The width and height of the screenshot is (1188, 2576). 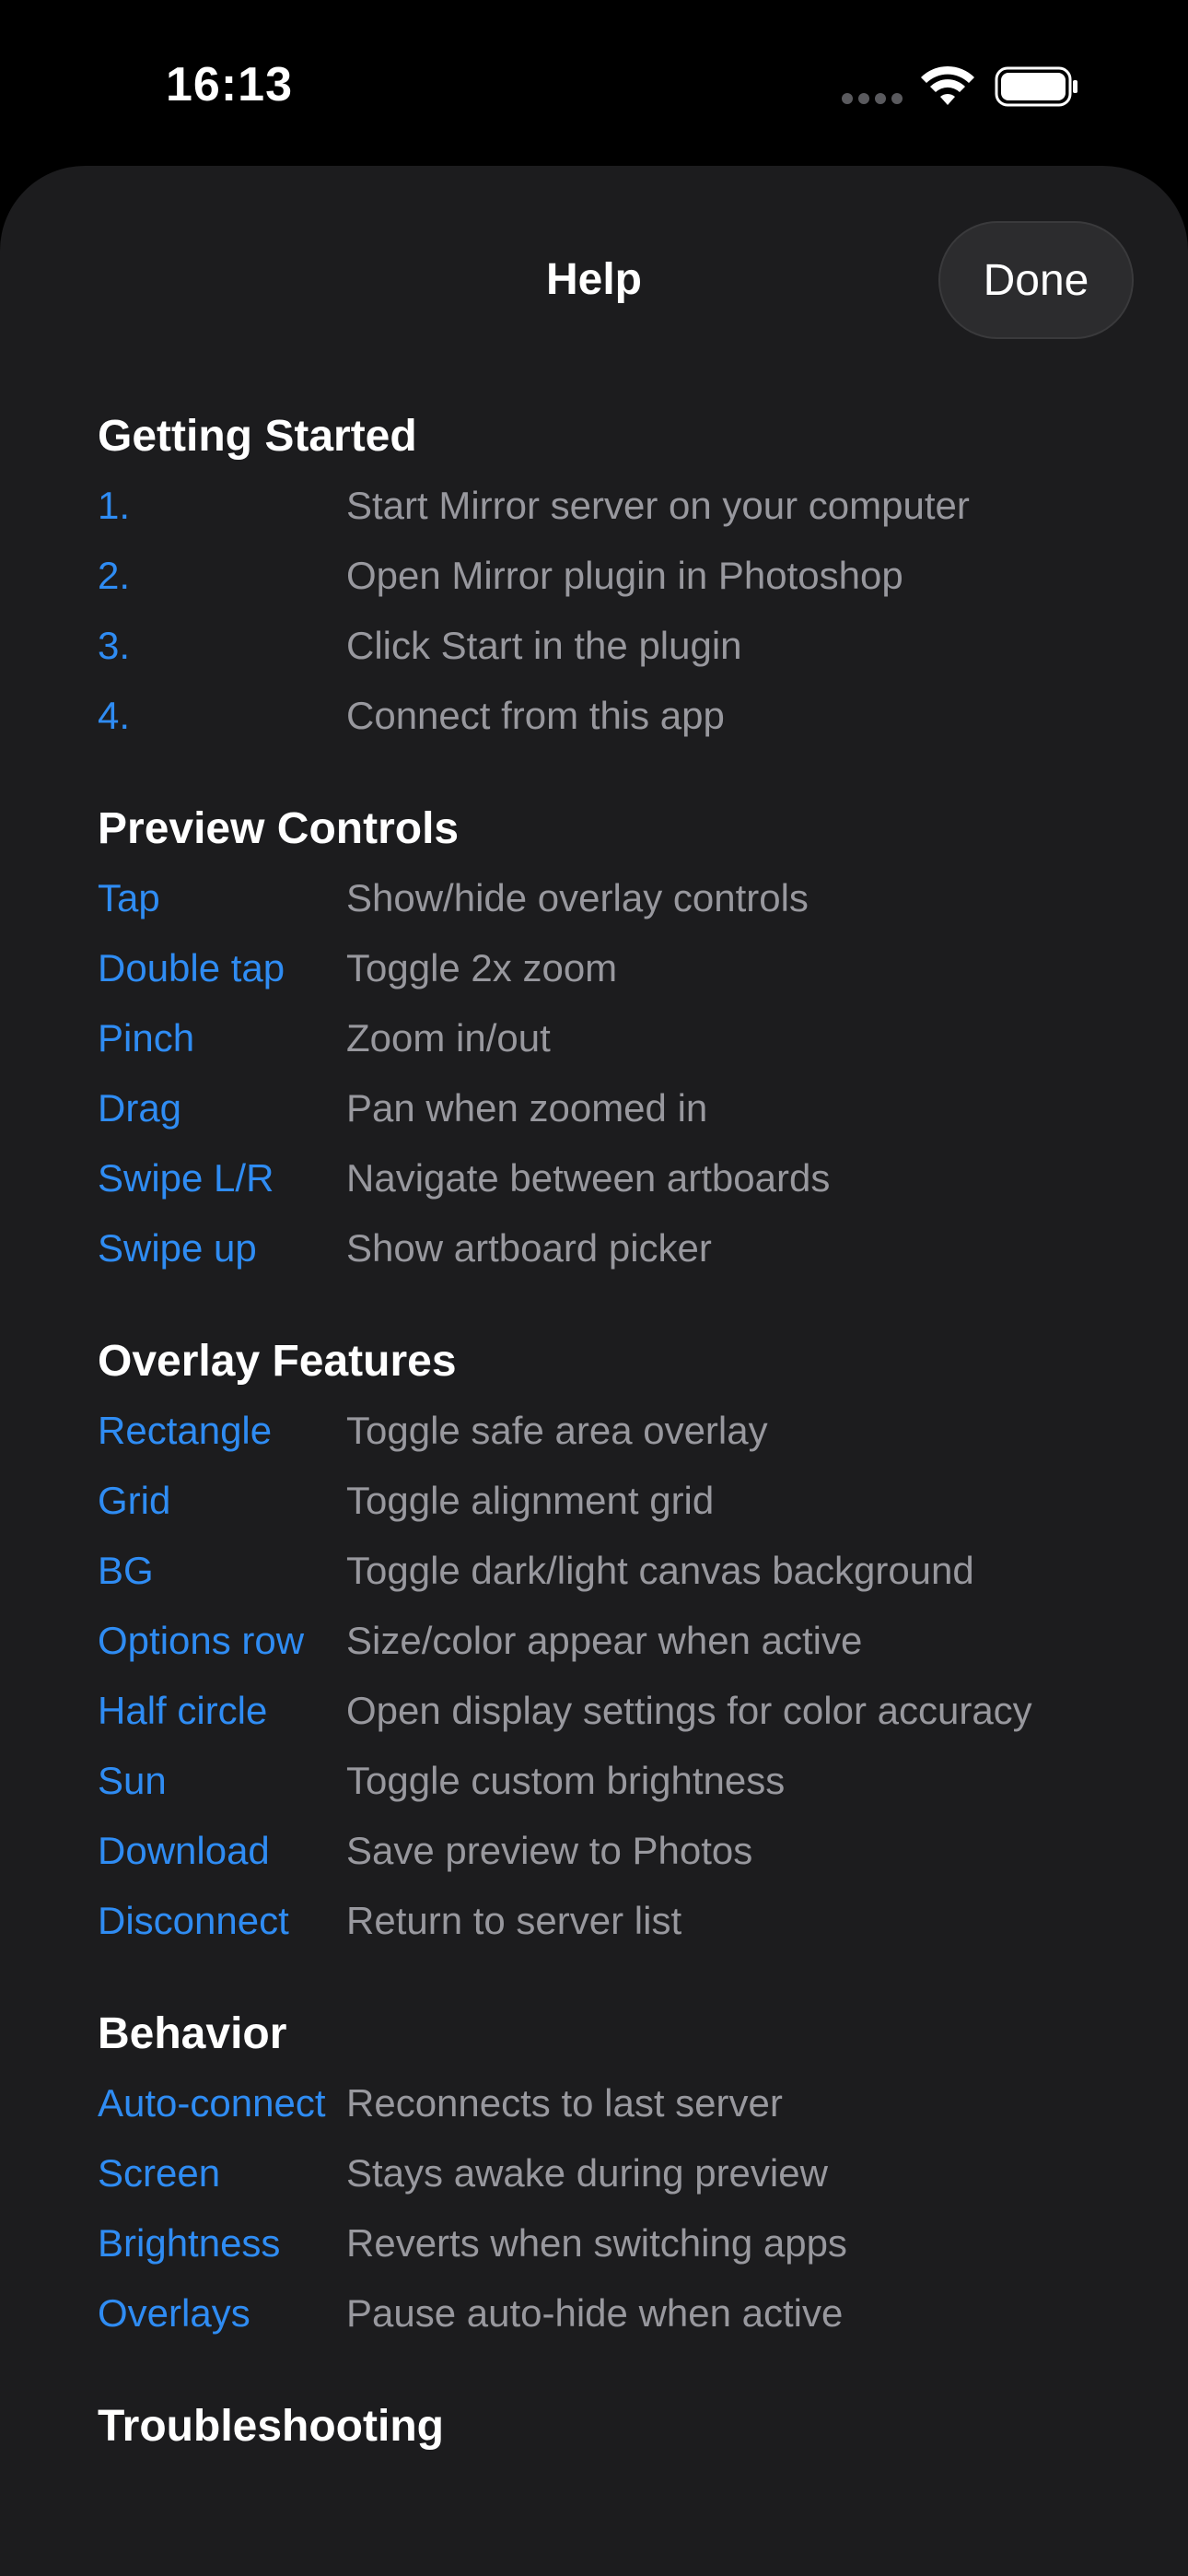 What do you see at coordinates (185, 1430) in the screenshot?
I see `help-row-key: Rectangle` at bounding box center [185, 1430].